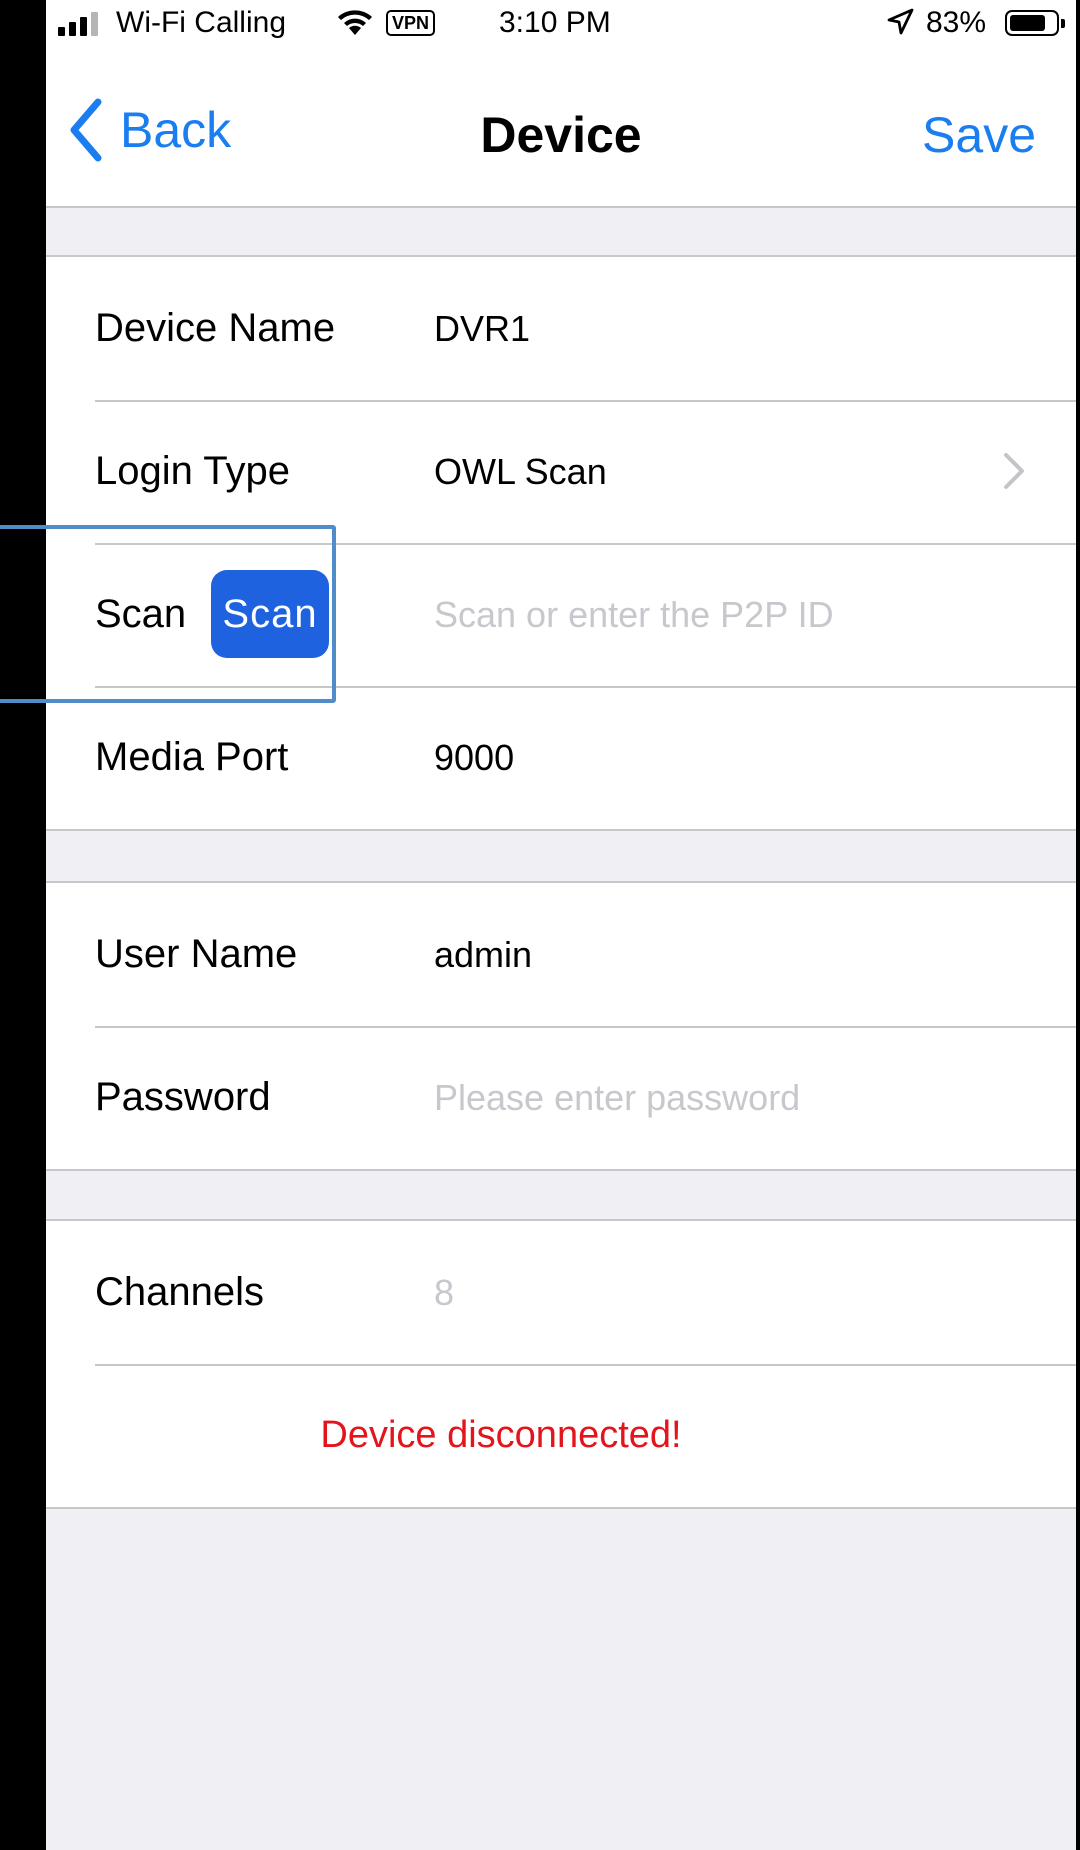 This screenshot has width=1080, height=1850. I want to click on device-name-field: DVR1, so click(482, 328).